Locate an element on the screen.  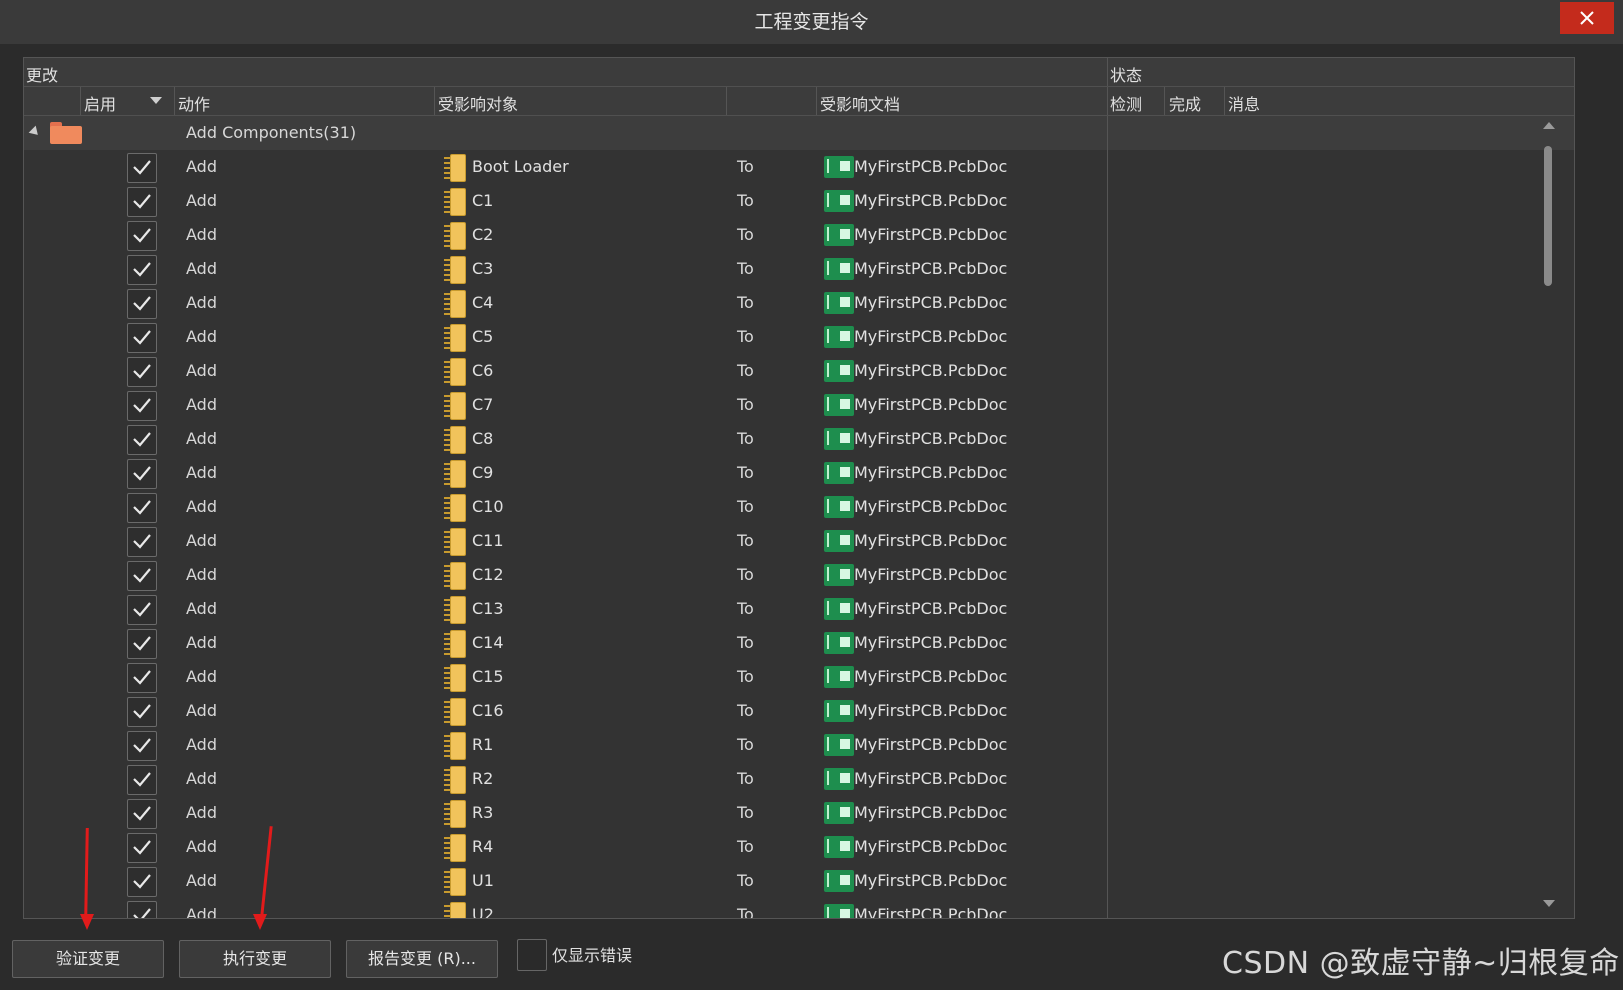
collapse-triangle-icon is located at coordinates (35, 132).